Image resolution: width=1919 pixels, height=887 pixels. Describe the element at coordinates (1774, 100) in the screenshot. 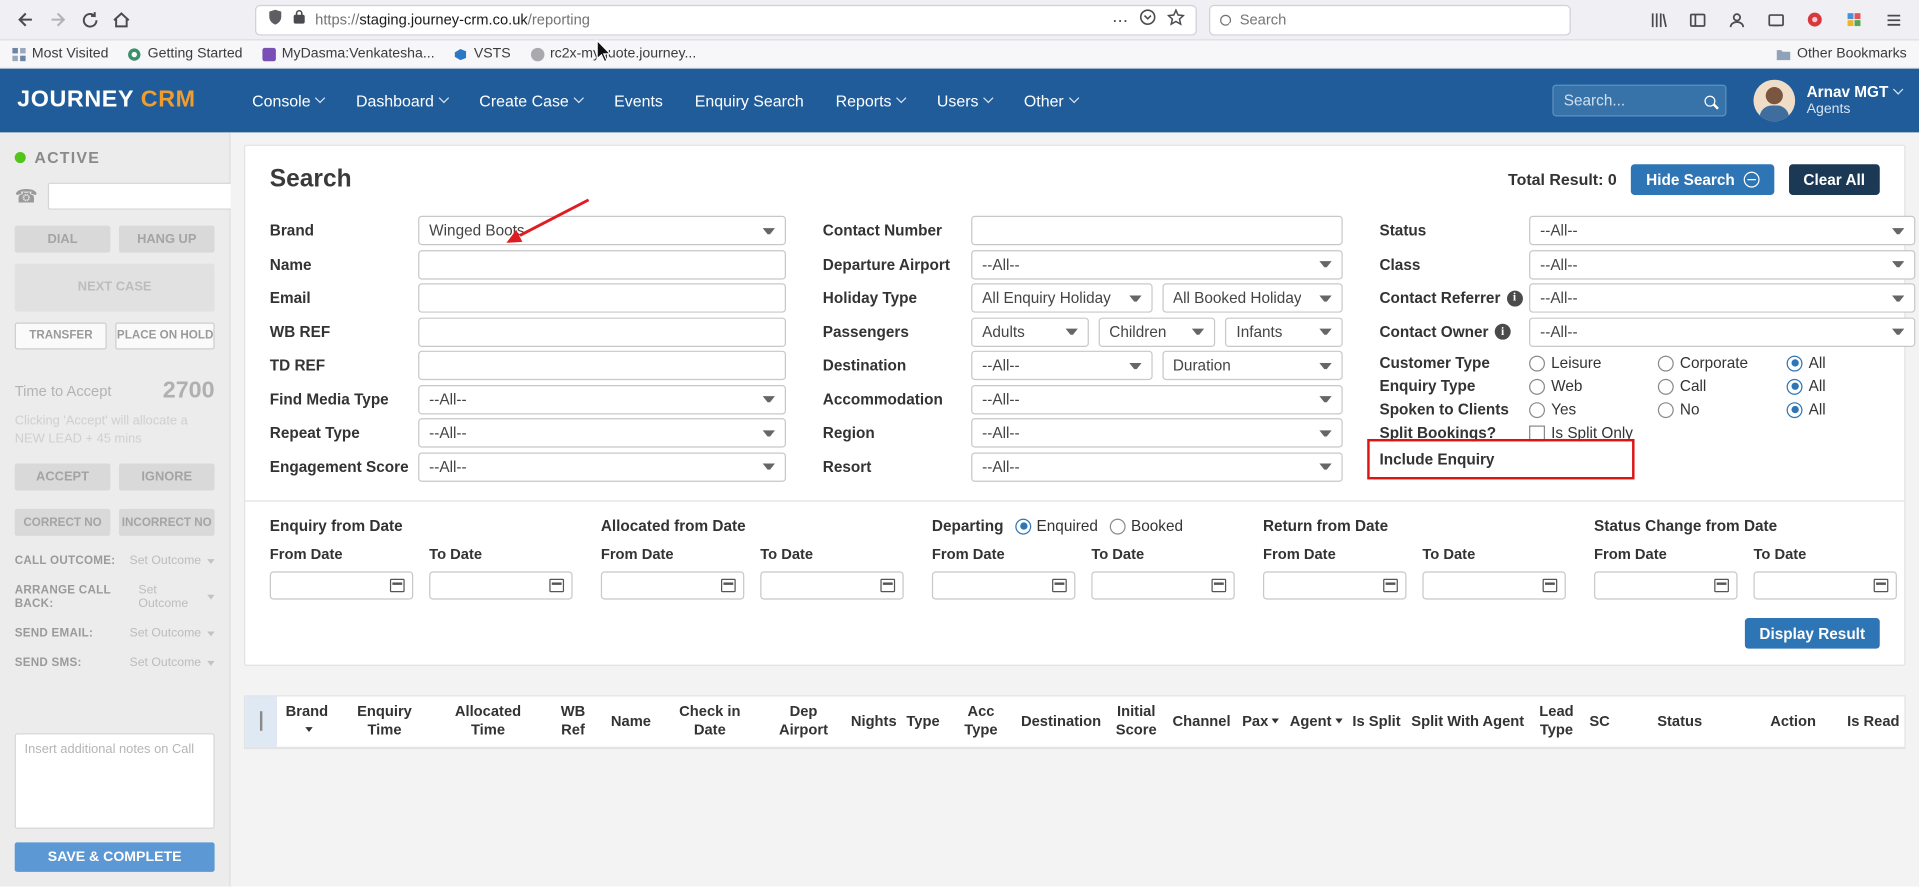

I see `user-avatar` at that location.